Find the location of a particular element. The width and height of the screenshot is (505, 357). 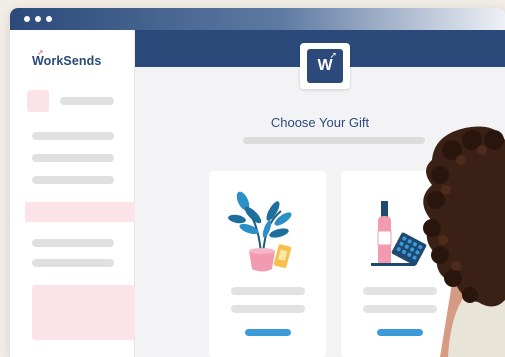

badge-arrow-icon: ➚ is located at coordinates (333, 55).